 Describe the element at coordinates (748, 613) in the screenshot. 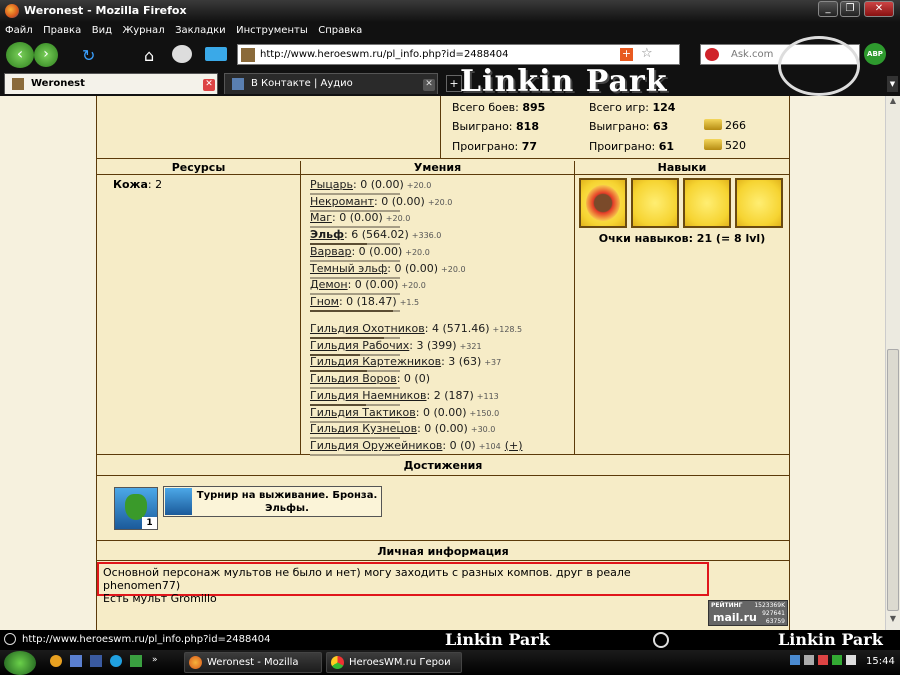

I see `rating-counter: РЕЙТИНГ mail.ru 1523369K 927641 63759` at that location.